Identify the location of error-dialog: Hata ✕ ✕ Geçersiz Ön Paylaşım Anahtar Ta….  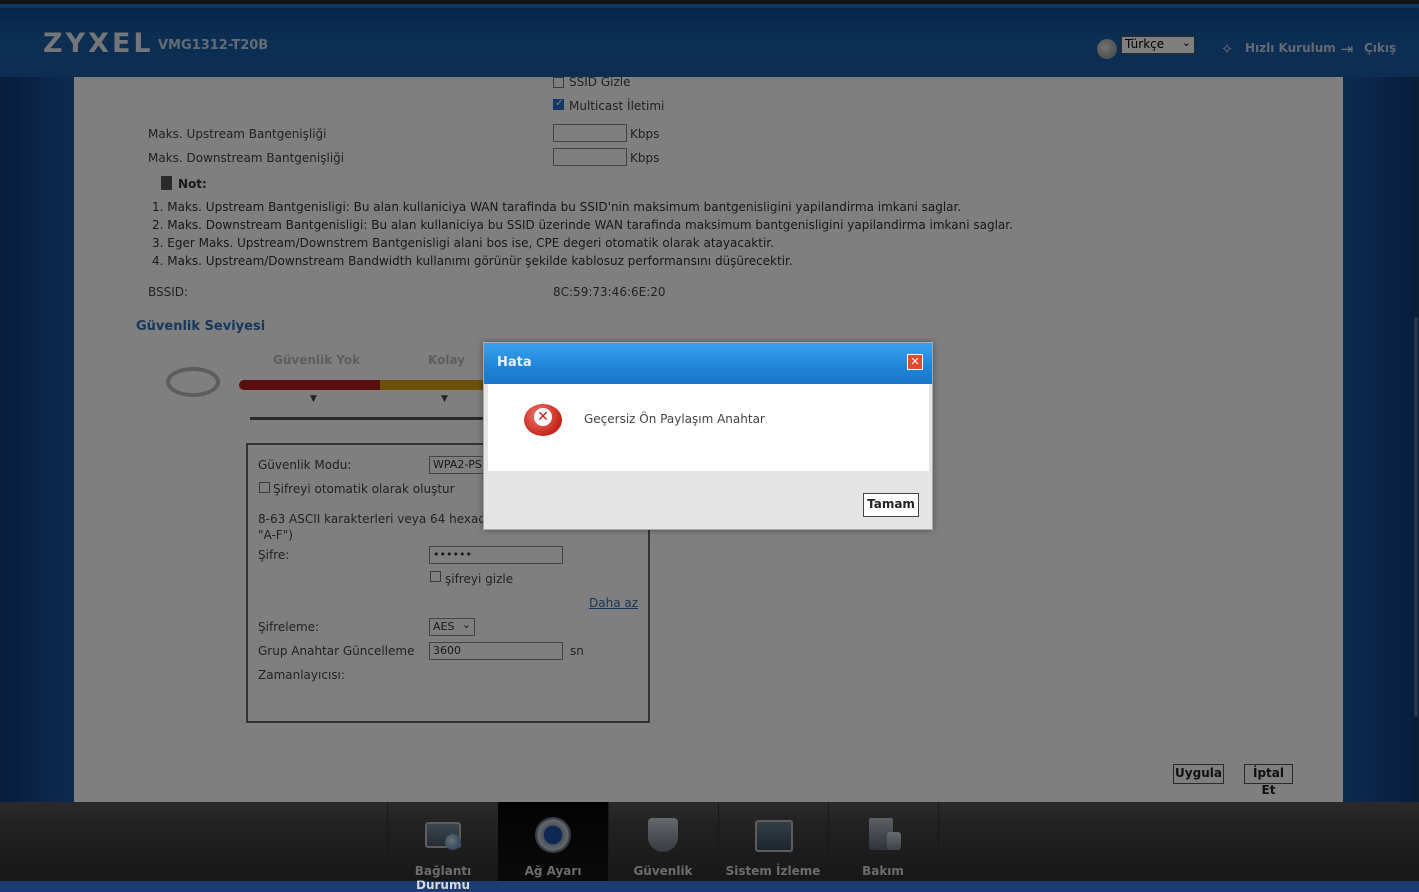
(708, 436).